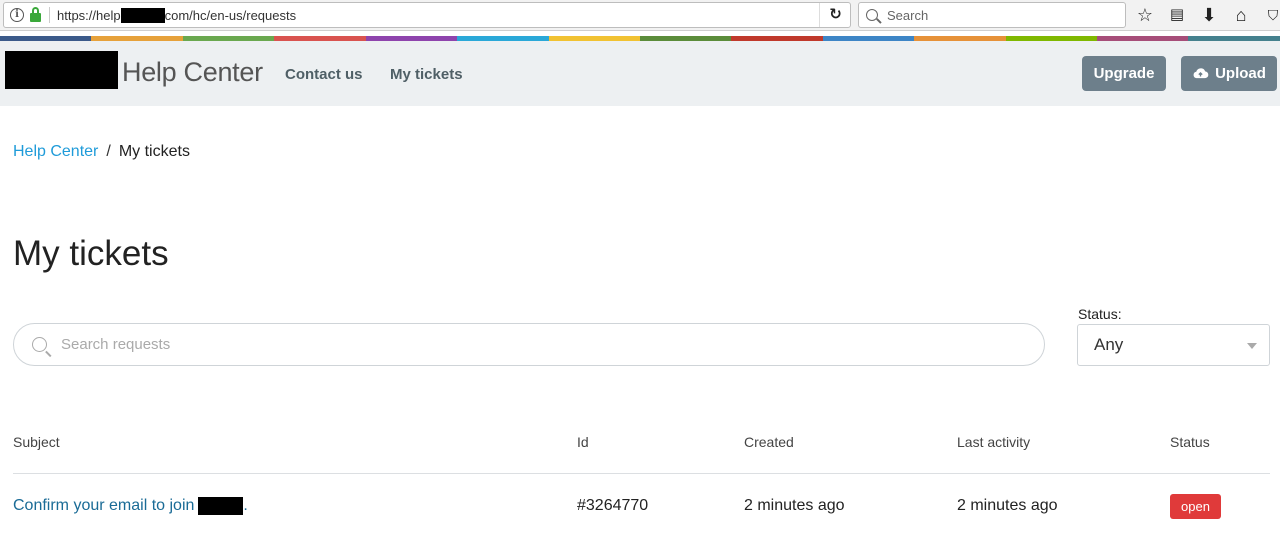 The width and height of the screenshot is (1280, 537). What do you see at coordinates (55, 152) in the screenshot?
I see `breadcrumb-help-center: Help Center` at bounding box center [55, 152].